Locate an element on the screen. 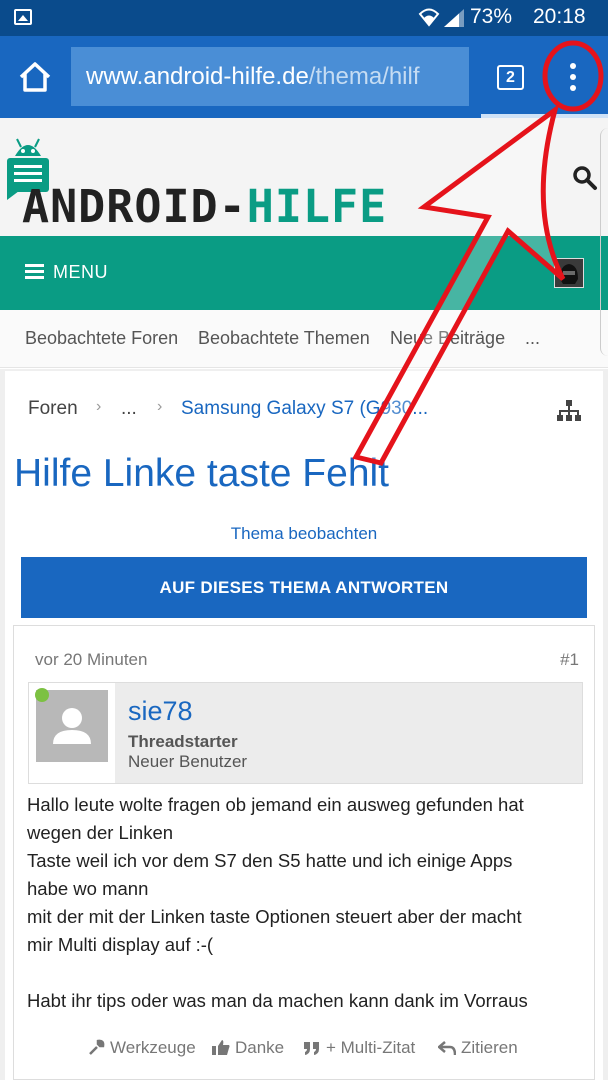 The image size is (608, 1080). browser-toolbar: www.android-hilfe.de/thema/hilf 2 is located at coordinates (304, 77).